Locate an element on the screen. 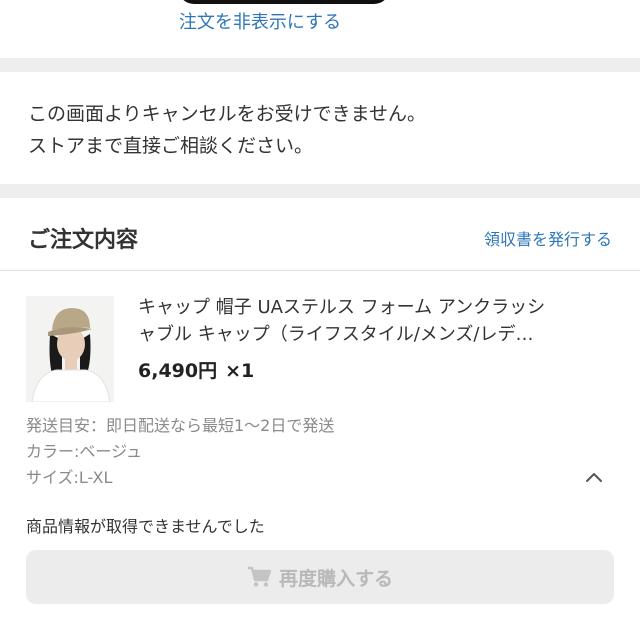  top-overlay is located at coordinates (284, 2).